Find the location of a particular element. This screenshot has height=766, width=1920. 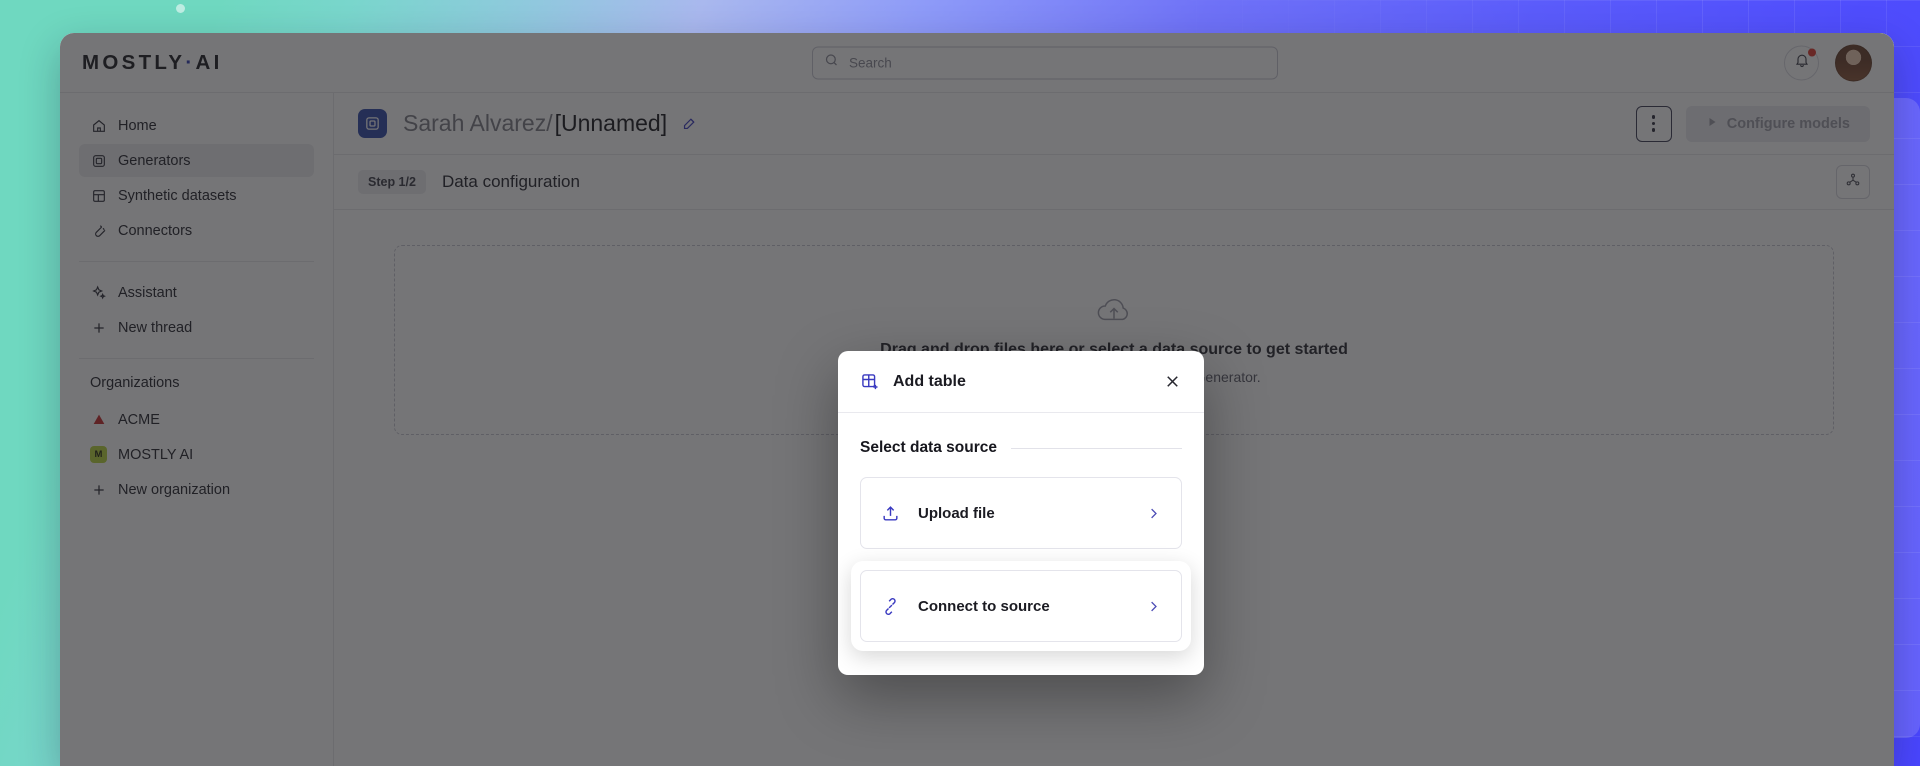

home-icon is located at coordinates (98, 125).